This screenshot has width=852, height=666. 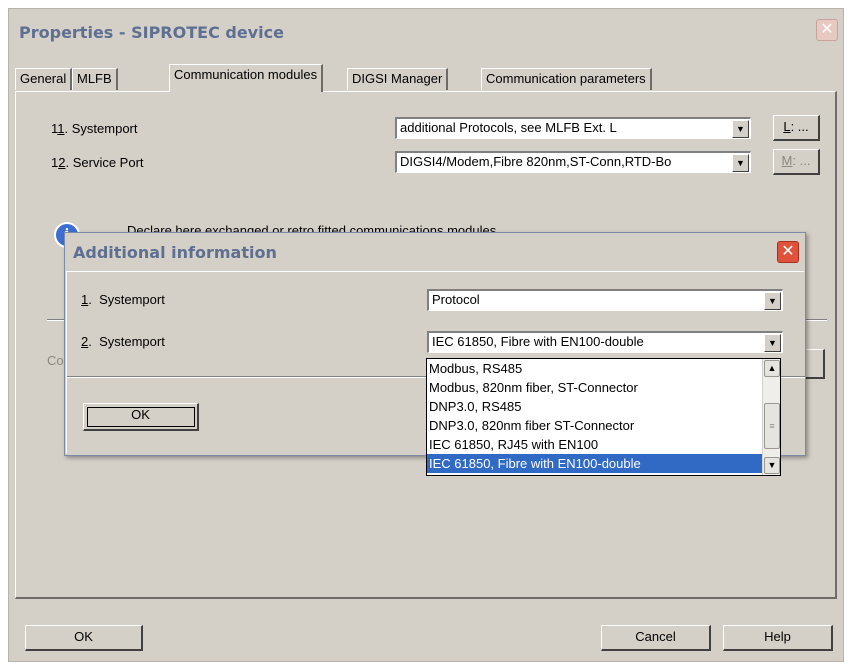 I want to click on service-port-value: DIGSI4/Modem,Fibre 820nm,ST-Conn,RTD-Bo, so click(x=536, y=161).